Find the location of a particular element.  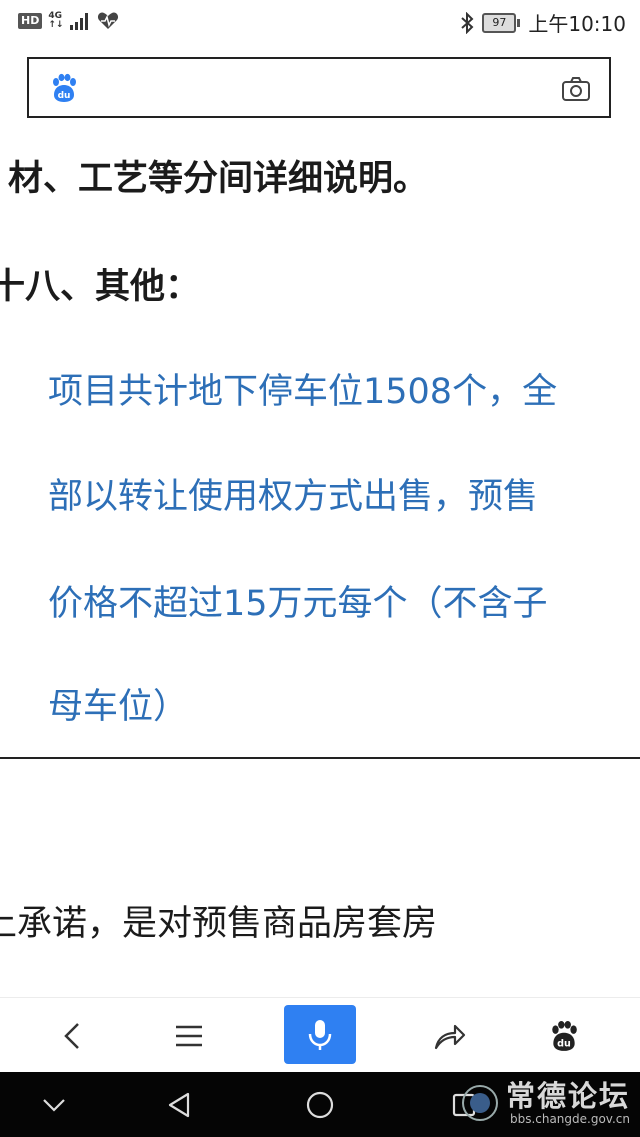

back-button is located at coordinates (72, 1035).